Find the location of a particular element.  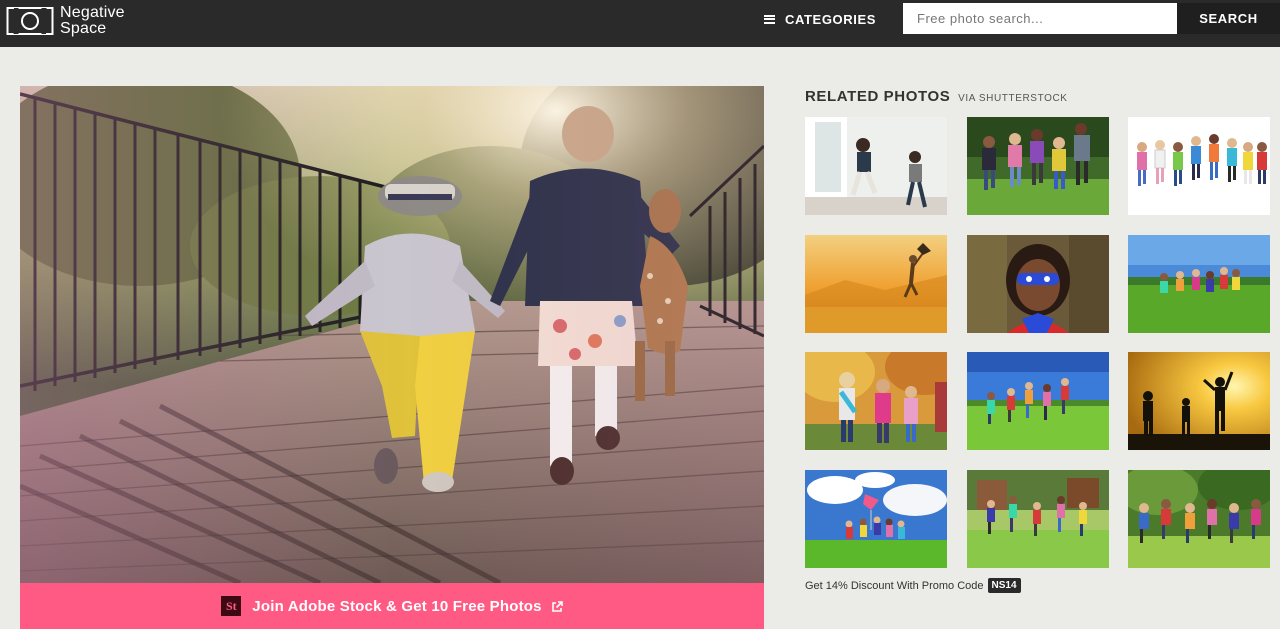

site-logo: Negative Space is located at coordinates (65, 21).